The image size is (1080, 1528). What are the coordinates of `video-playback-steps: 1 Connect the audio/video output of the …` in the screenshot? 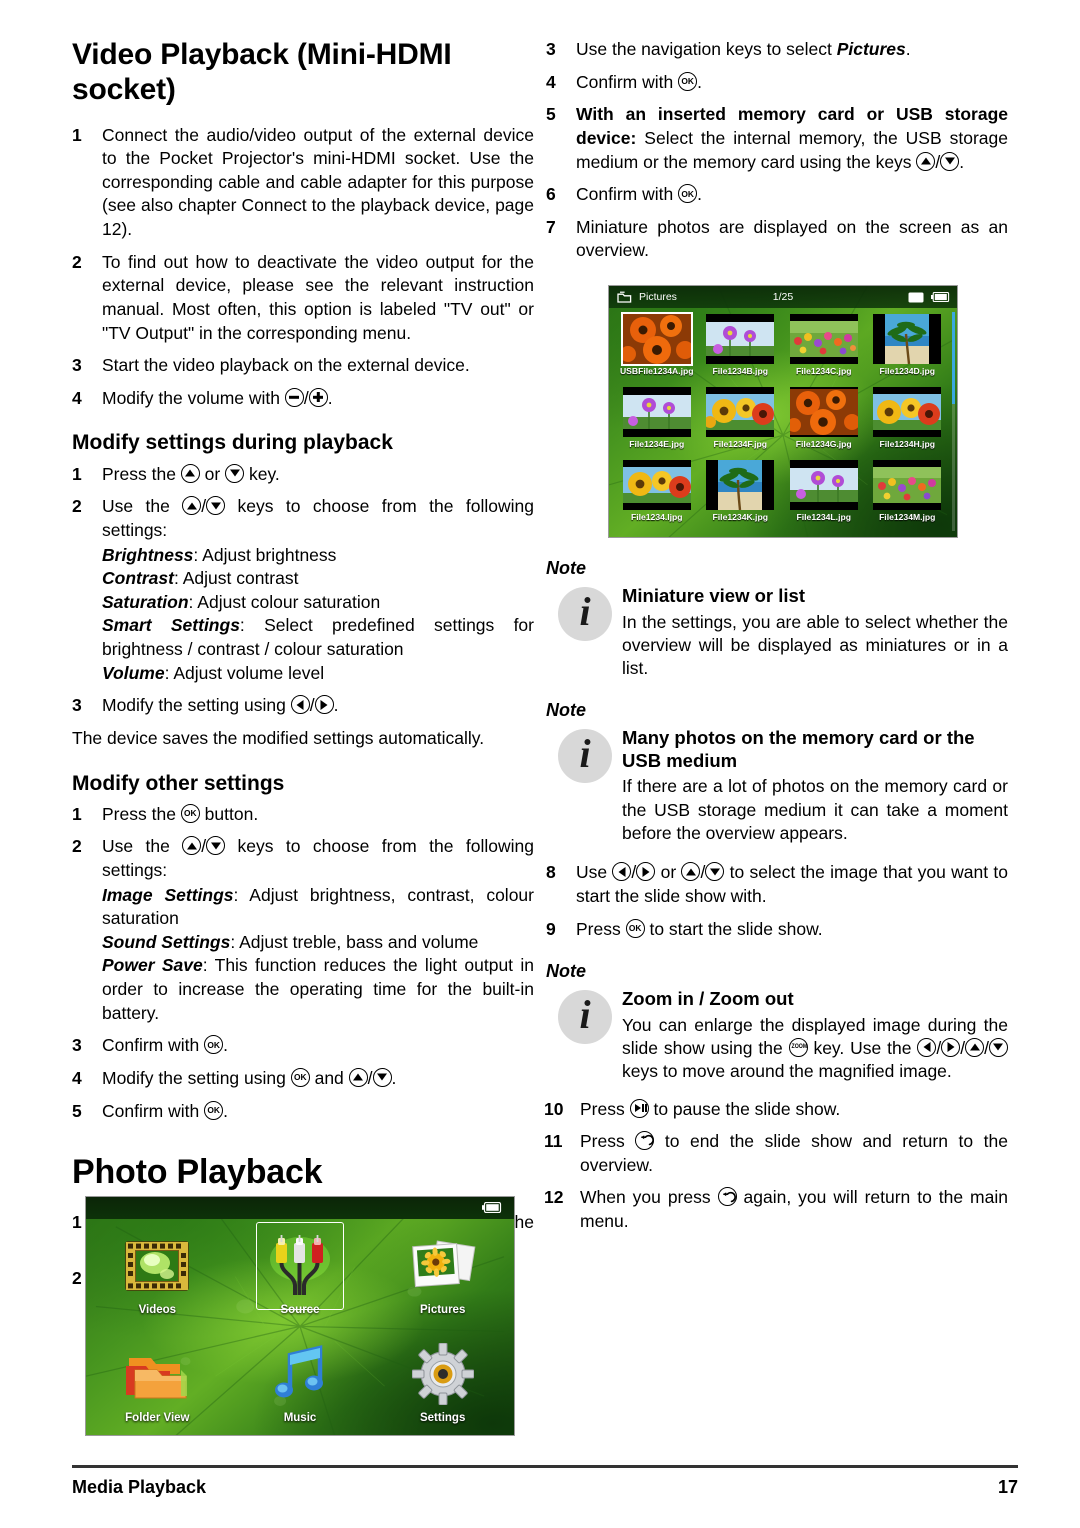 It's located at (303, 267).